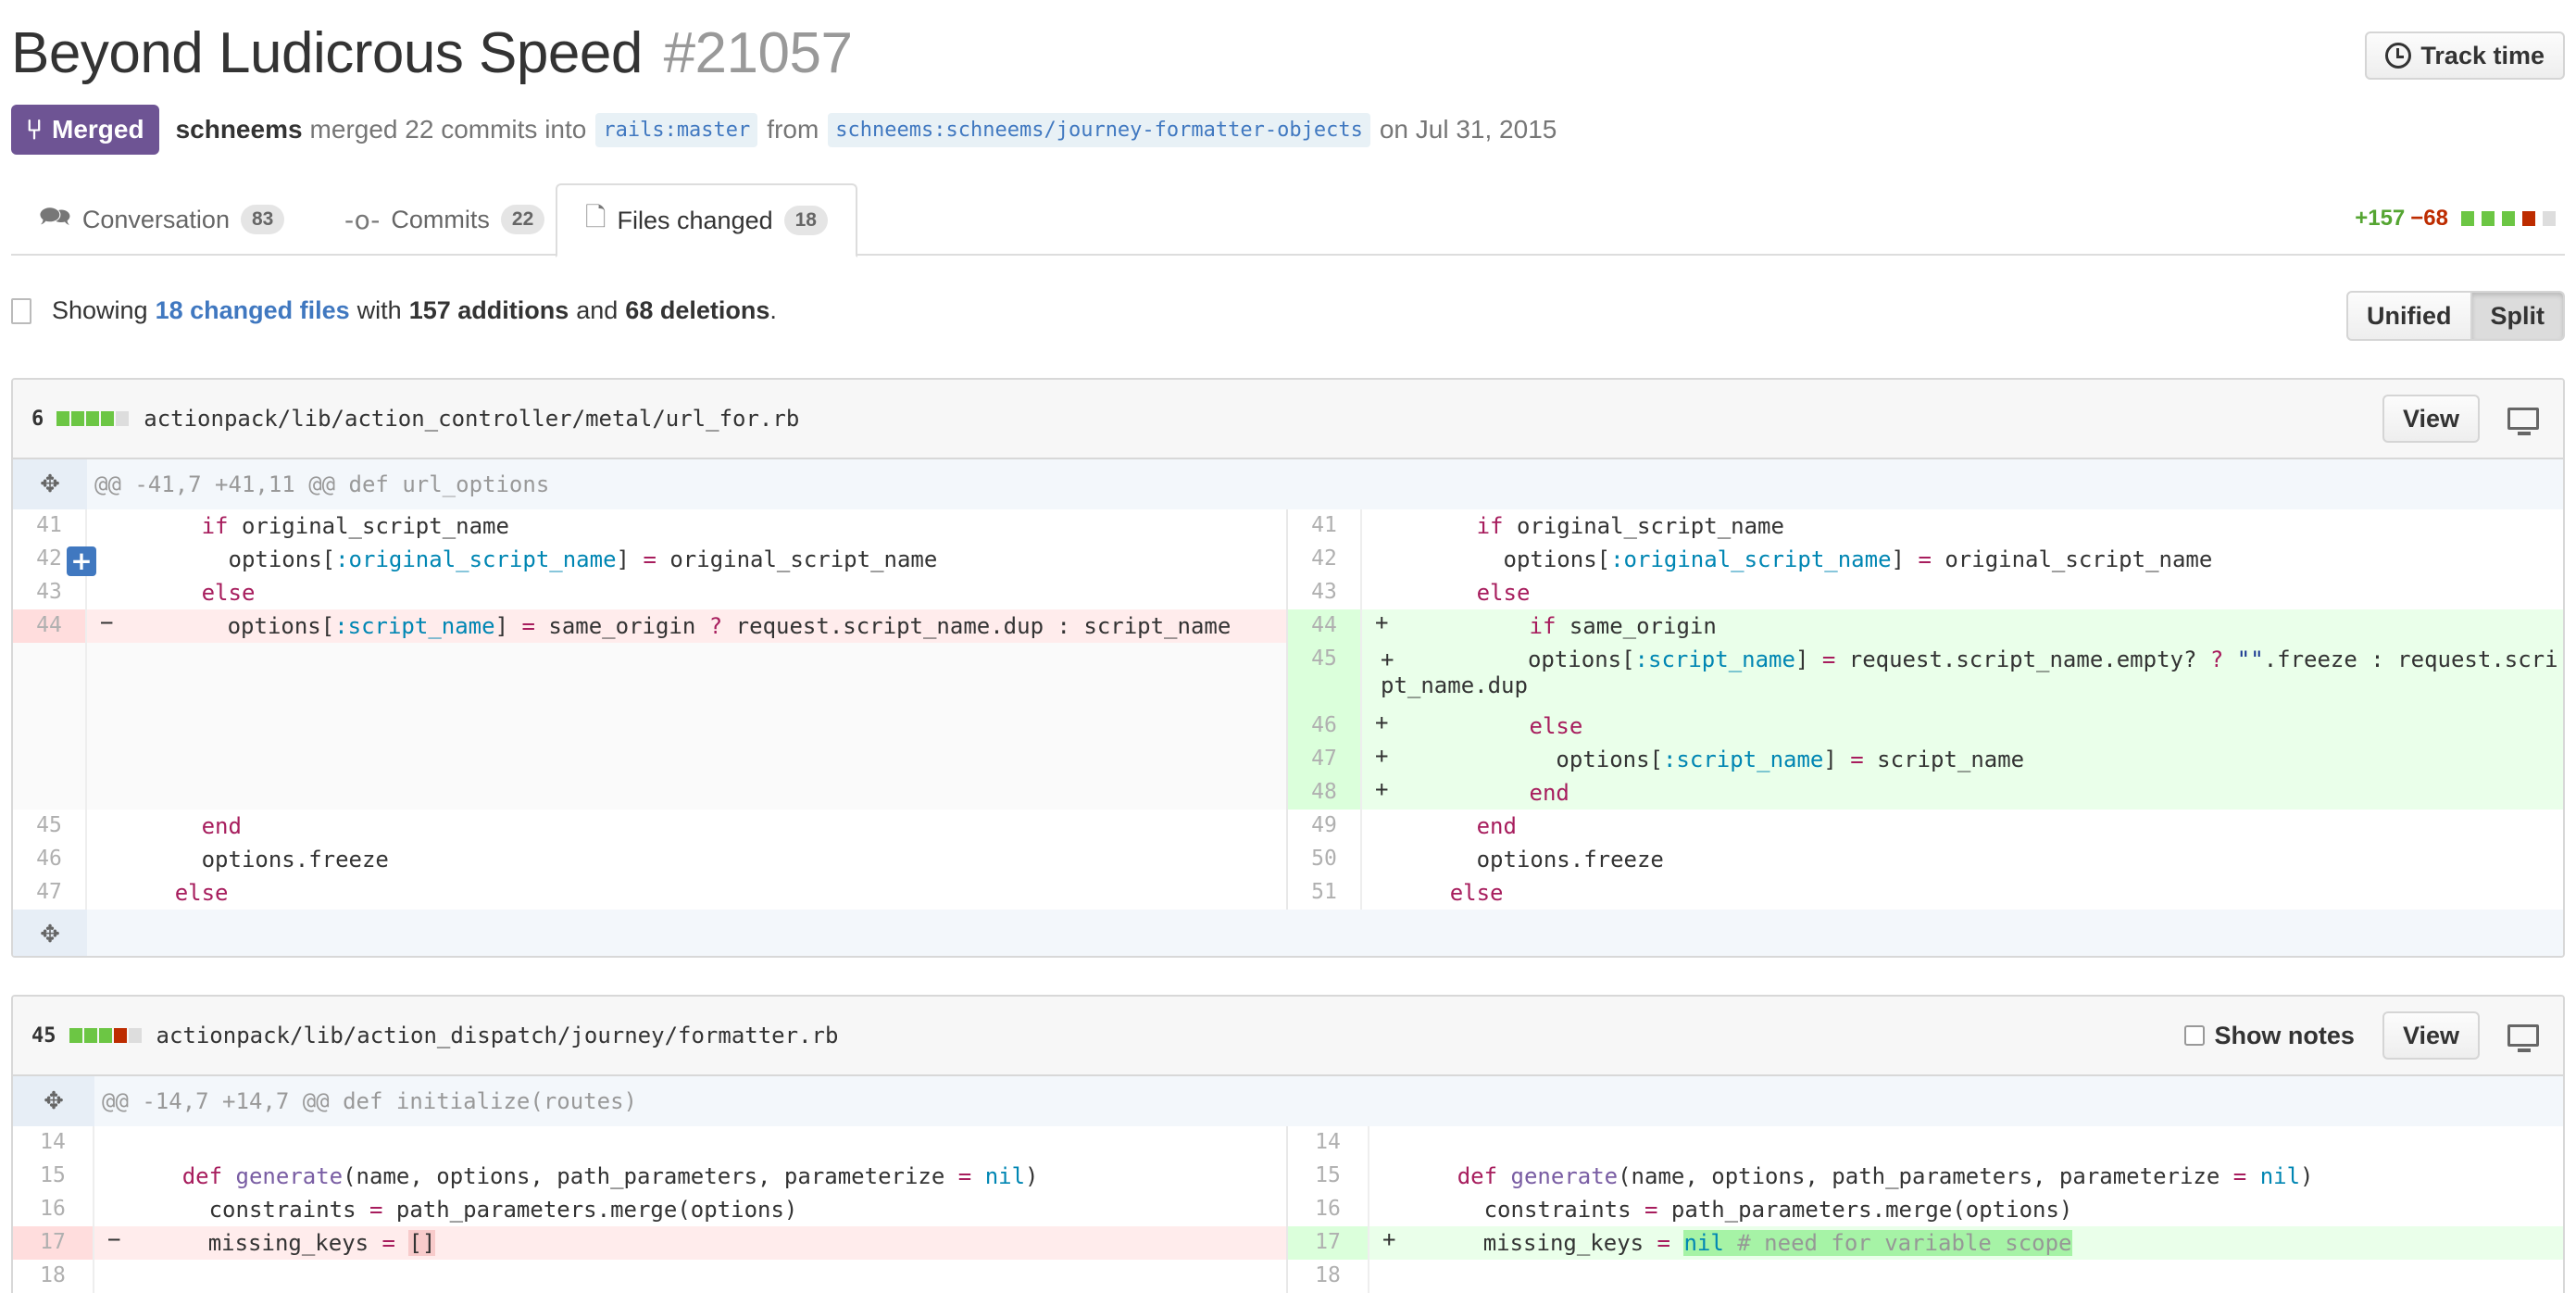  Describe the element at coordinates (55, 216) in the screenshot. I see `comment-discussion-icon: 🗪` at that location.